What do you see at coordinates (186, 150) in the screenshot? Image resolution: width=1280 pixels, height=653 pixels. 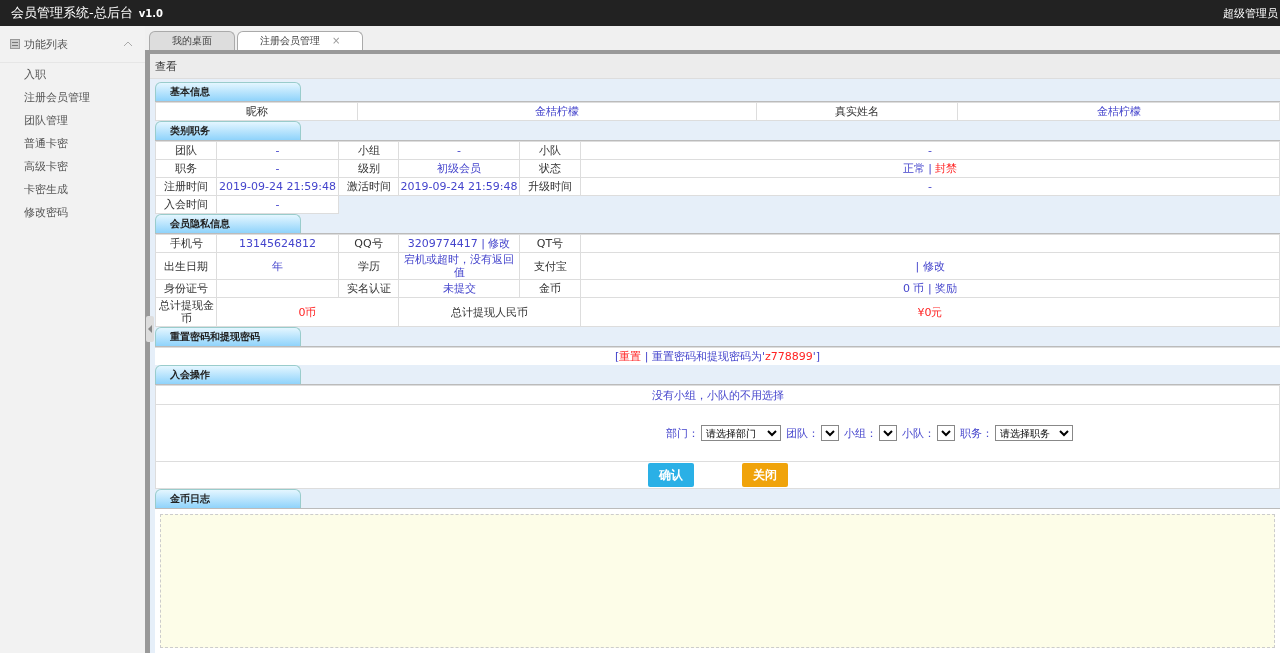 I see `field-label: 团队` at bounding box center [186, 150].